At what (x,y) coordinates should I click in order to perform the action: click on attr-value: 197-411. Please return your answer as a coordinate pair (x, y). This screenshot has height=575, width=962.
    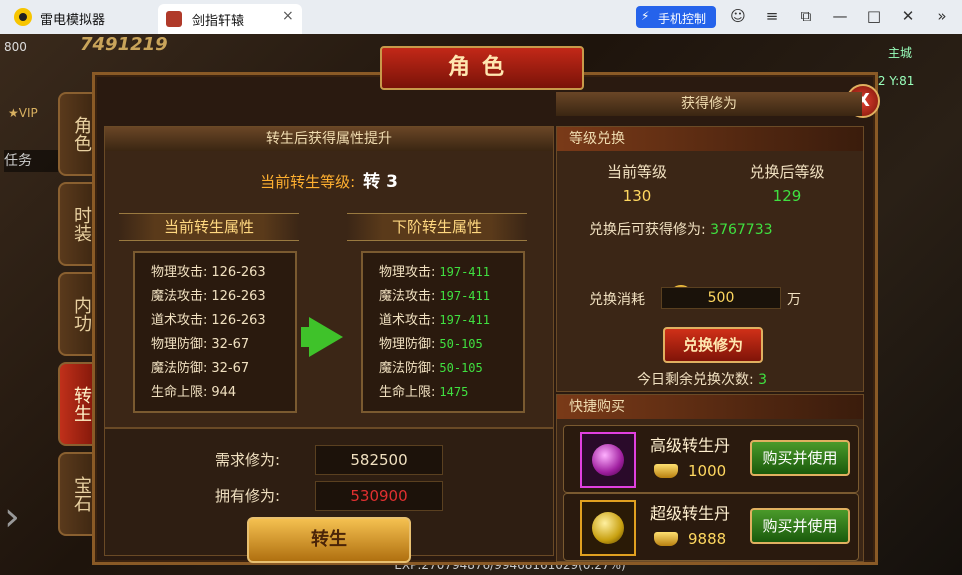
    Looking at the image, I should click on (464, 272).